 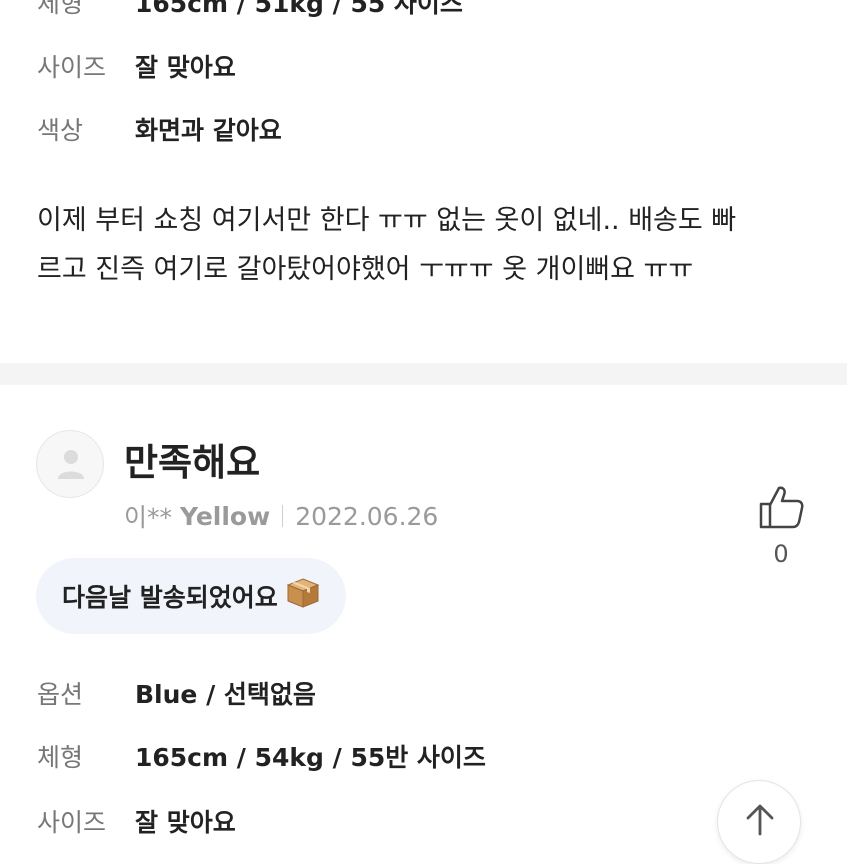 What do you see at coordinates (225, 694) in the screenshot?
I see `row-value: Blue / 선택없음` at bounding box center [225, 694].